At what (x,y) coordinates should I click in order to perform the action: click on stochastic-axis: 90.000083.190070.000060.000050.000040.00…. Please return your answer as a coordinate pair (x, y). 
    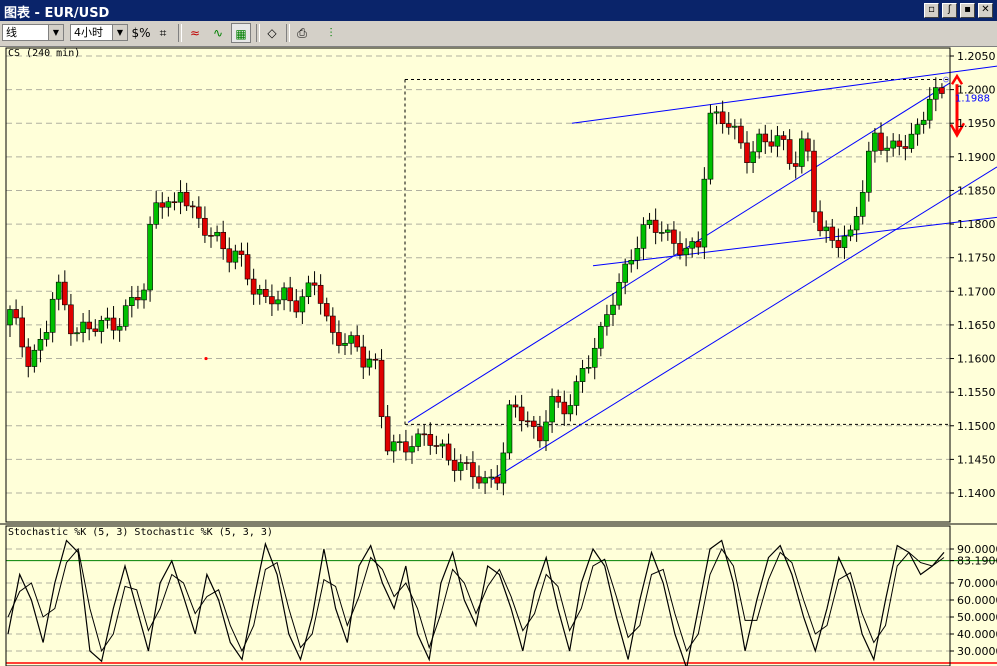
    Looking at the image, I should click on (973, 600).